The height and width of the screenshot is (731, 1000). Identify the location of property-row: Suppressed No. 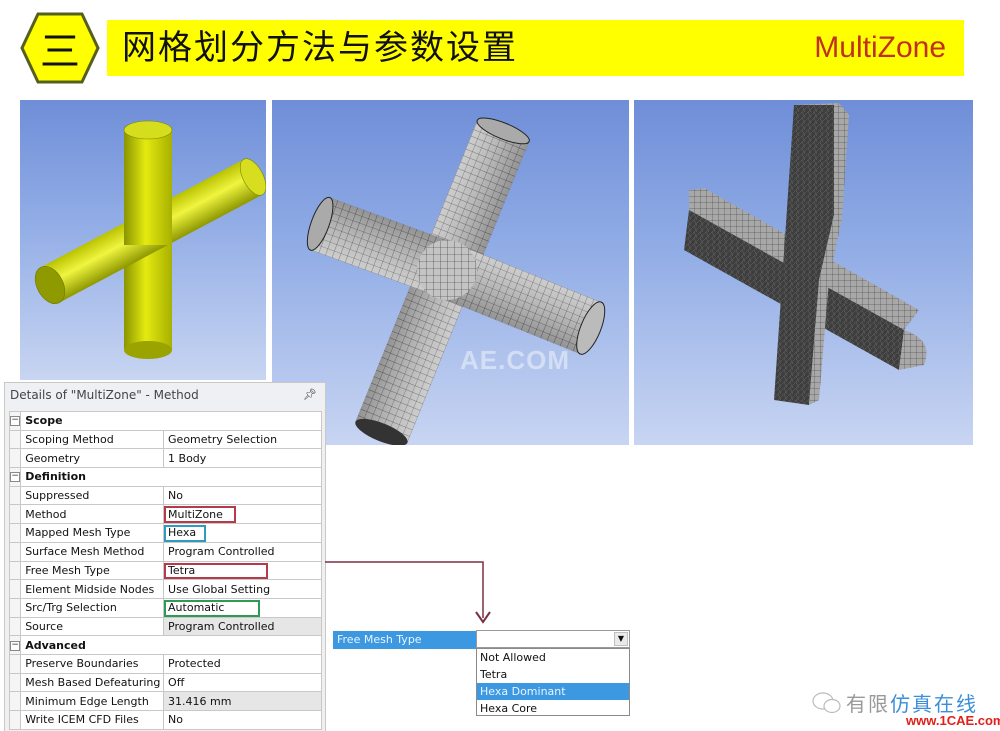
(165, 495).